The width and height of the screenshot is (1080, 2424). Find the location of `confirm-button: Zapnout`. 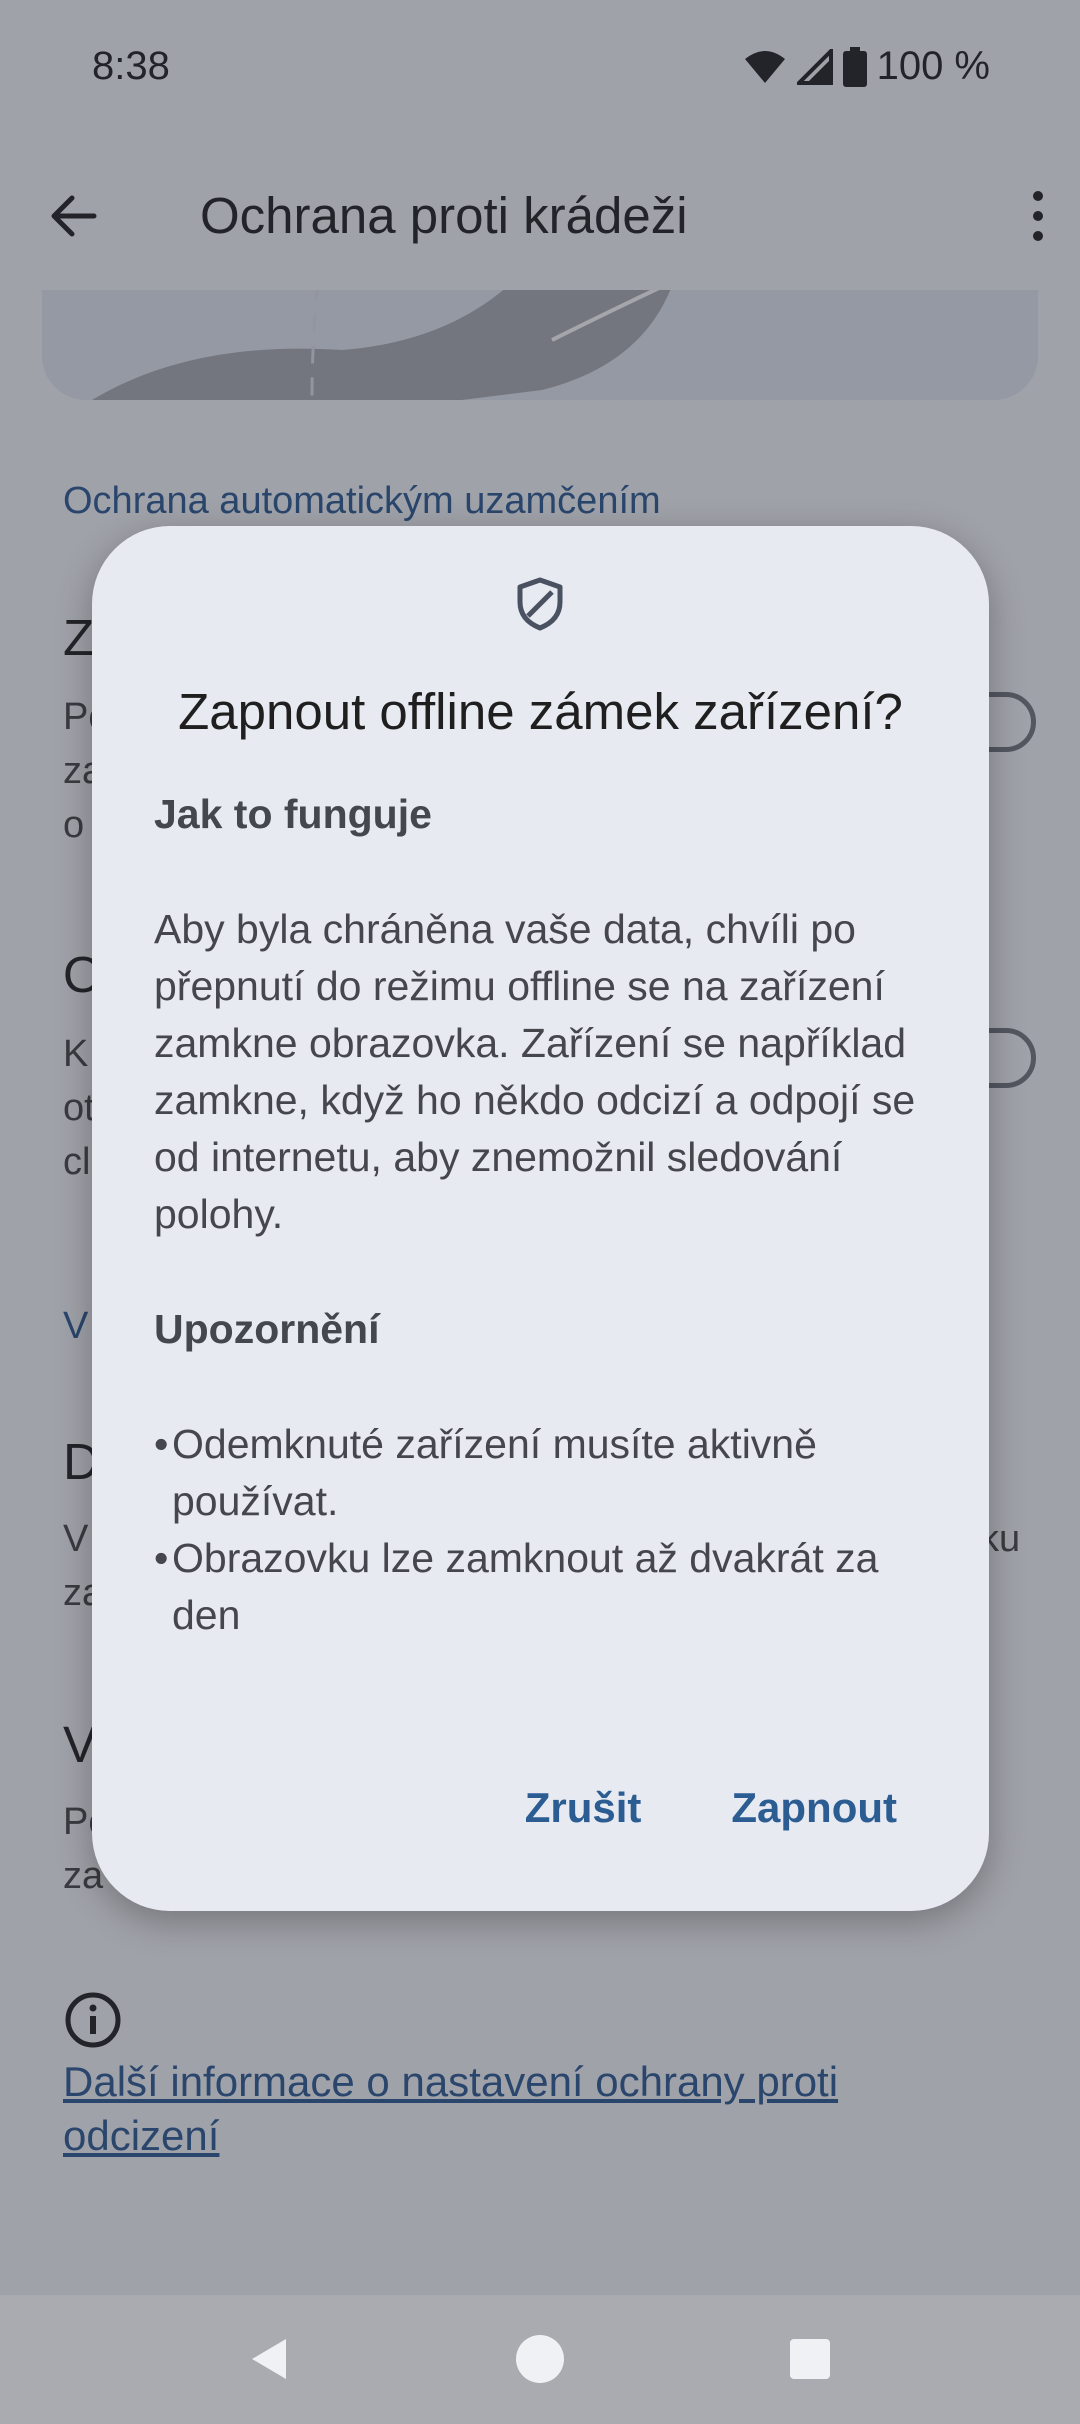

confirm-button: Zapnout is located at coordinates (814, 1808).